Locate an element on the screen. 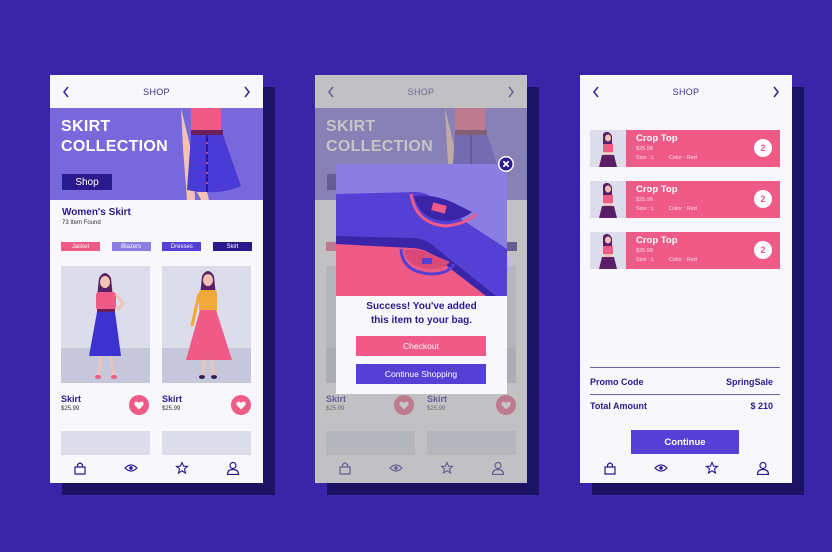 The height and width of the screenshot is (552, 832). total-amount-value: $ 210 is located at coordinates (761, 406).